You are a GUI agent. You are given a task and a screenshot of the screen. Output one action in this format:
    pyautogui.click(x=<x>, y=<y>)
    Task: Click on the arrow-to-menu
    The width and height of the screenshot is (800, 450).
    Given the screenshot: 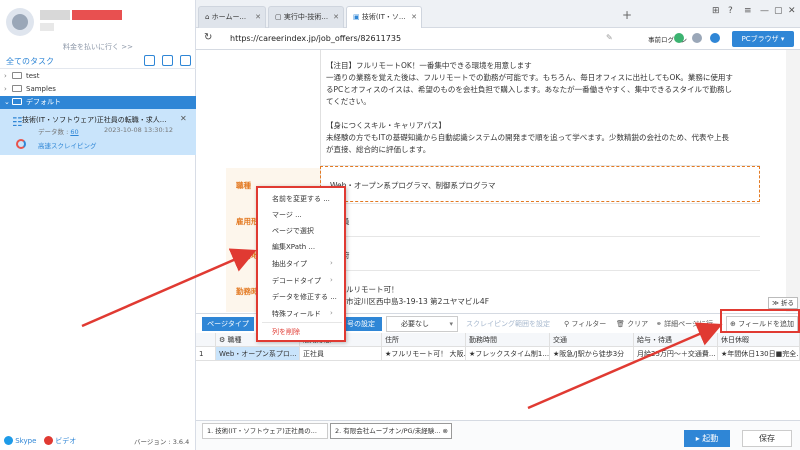 What is the action you would take?
    pyautogui.click(x=169, y=288)
    